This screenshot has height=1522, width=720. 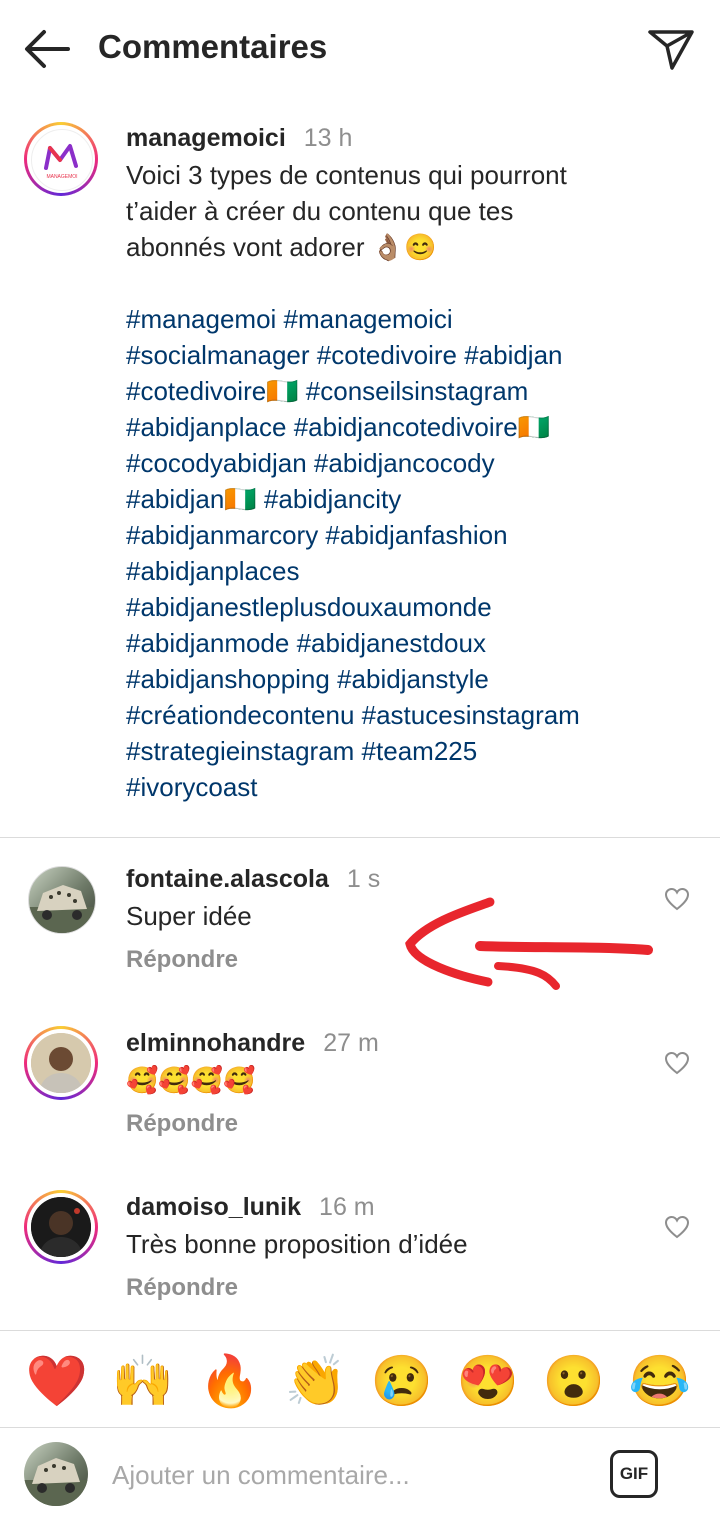 What do you see at coordinates (406, 751) in the screenshot?
I see `hashtag-line: #strategieinstagram #team225` at bounding box center [406, 751].